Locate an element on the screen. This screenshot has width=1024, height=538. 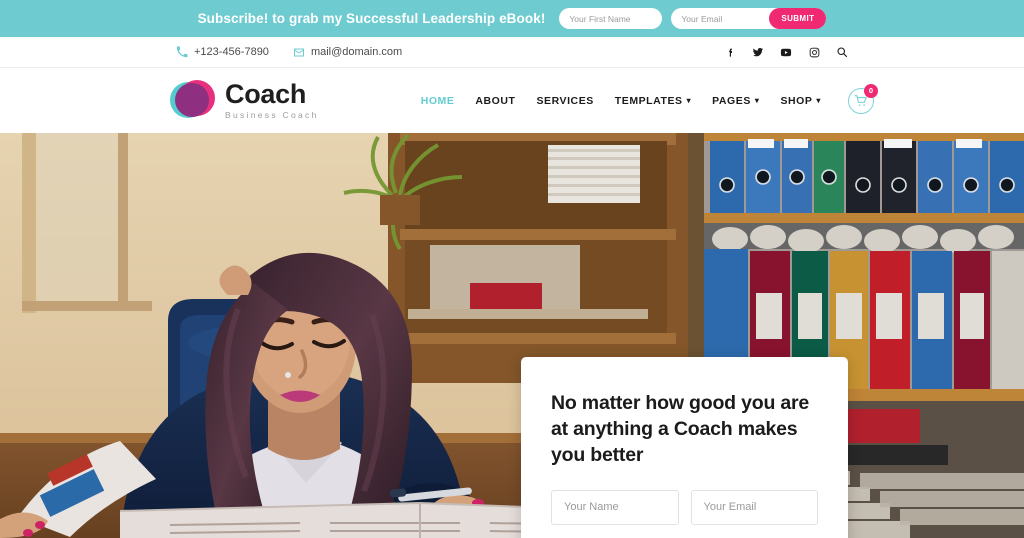
nav-item-templates: TEMPLATES ▾ is located at coordinates (653, 101).